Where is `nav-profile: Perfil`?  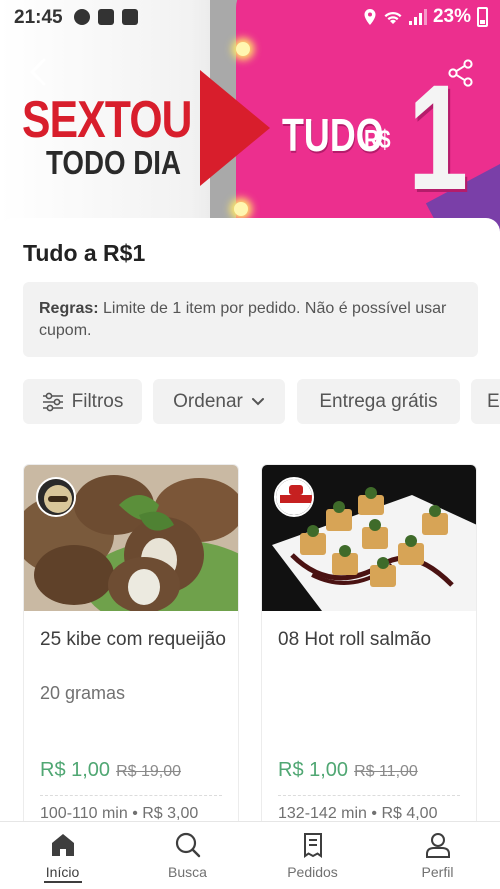
nav-profile: Perfil is located at coordinates (437, 855).